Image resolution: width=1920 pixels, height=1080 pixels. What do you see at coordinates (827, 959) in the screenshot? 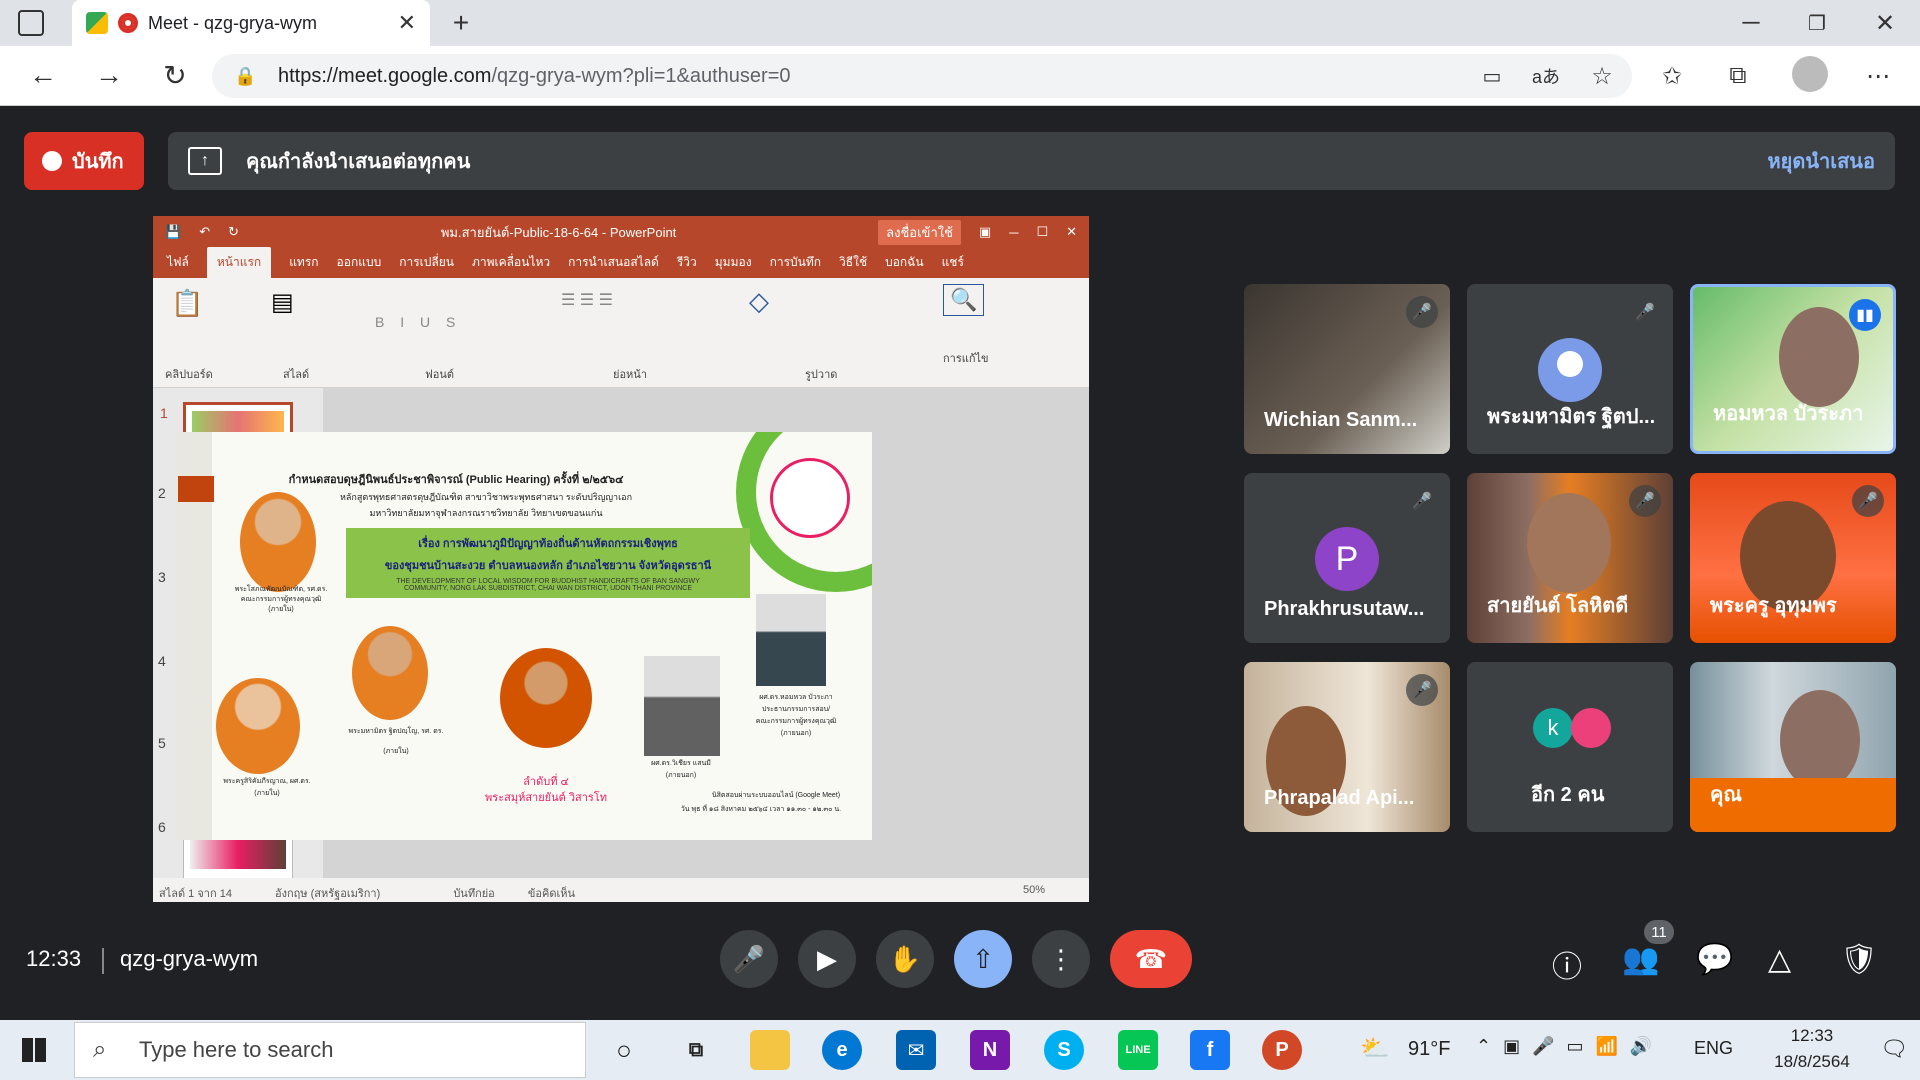
I see `camera-button: ▶` at bounding box center [827, 959].